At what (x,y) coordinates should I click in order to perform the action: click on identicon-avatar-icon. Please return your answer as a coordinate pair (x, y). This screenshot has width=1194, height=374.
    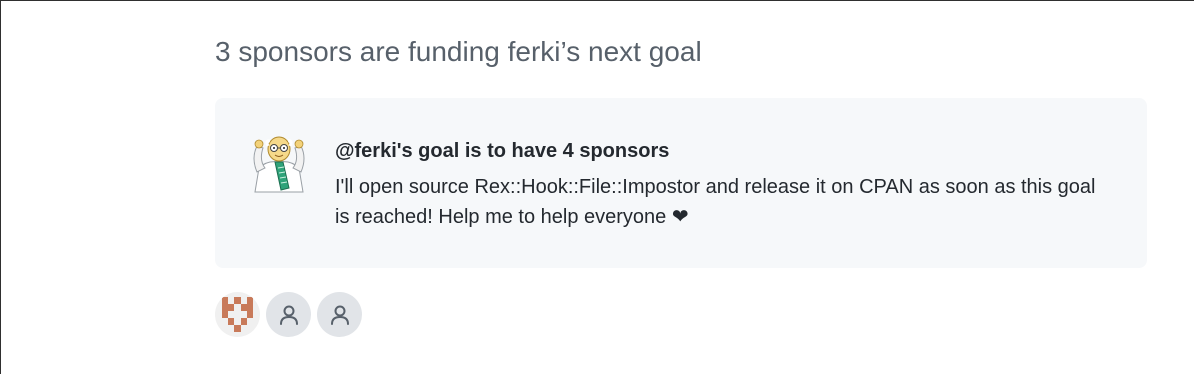
    Looking at the image, I should click on (237, 314).